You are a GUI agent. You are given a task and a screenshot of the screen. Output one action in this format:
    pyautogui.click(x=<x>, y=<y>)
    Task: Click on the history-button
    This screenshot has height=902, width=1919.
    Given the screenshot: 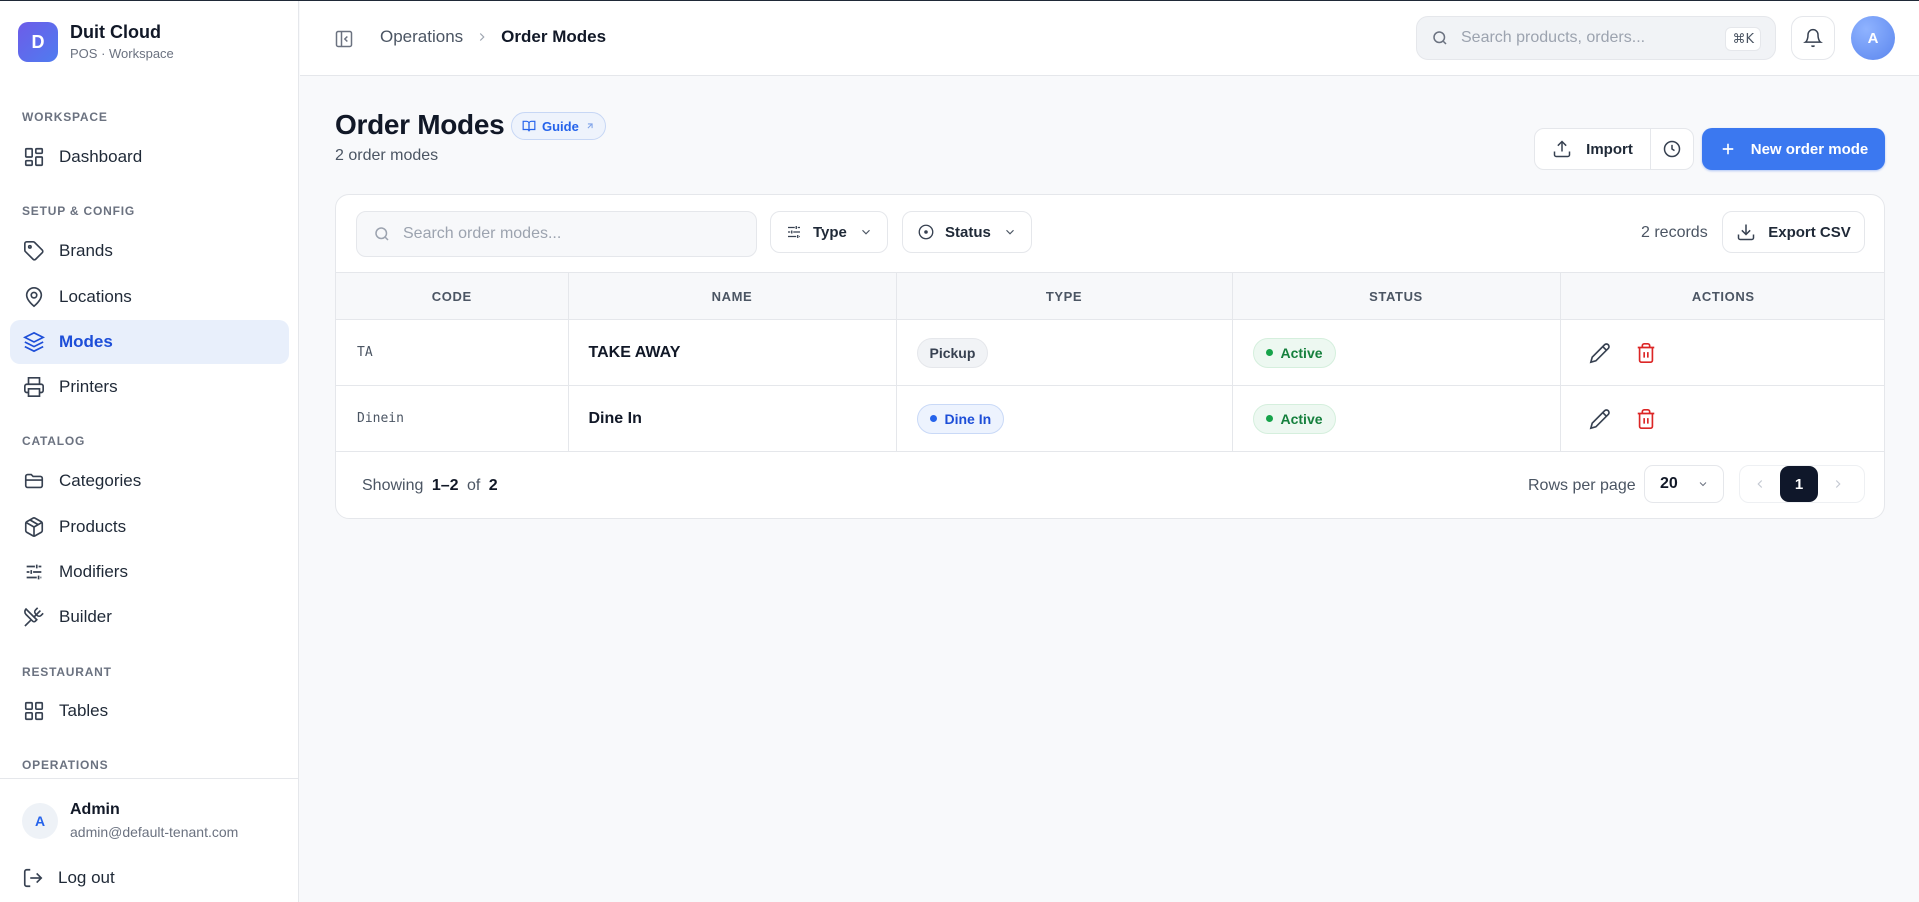 What is the action you would take?
    pyautogui.click(x=1672, y=149)
    